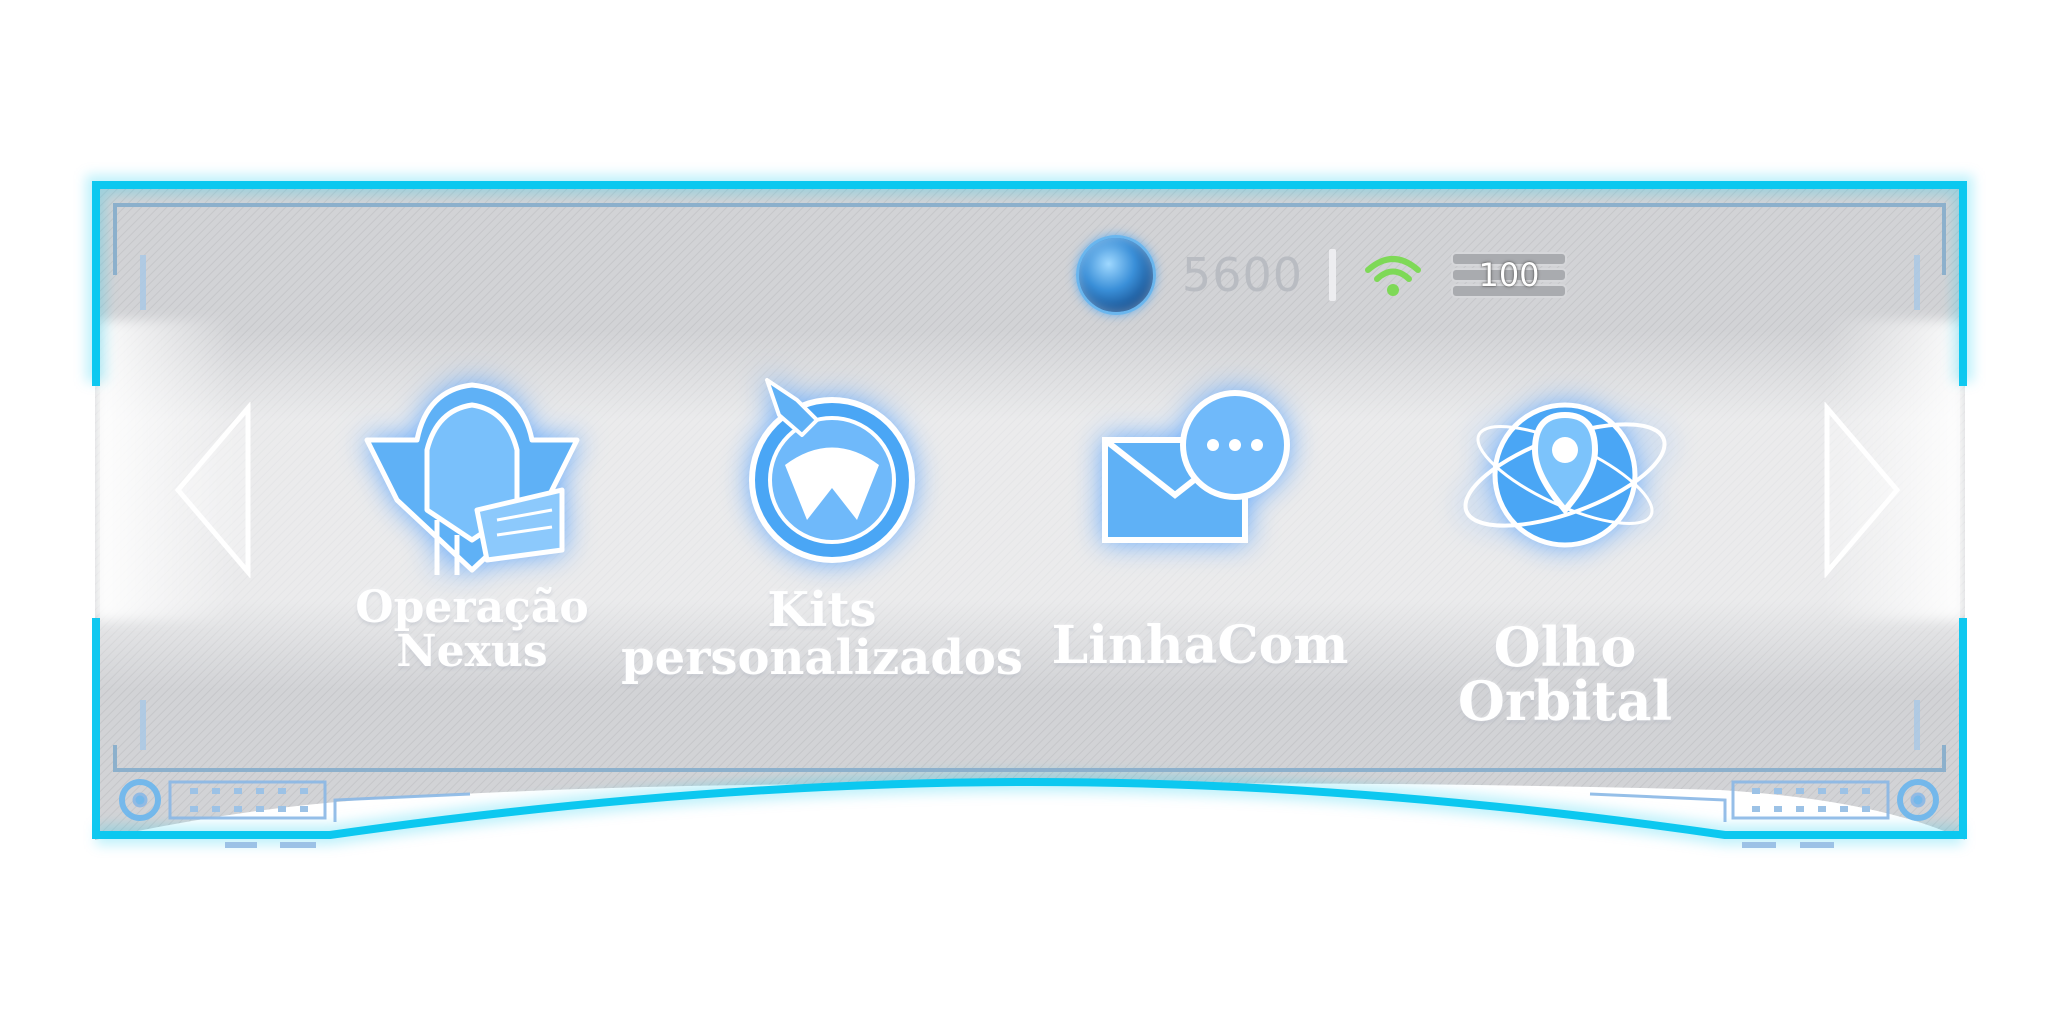  What do you see at coordinates (1242, 275) in the screenshot?
I see `currency-amount: 5600` at bounding box center [1242, 275].